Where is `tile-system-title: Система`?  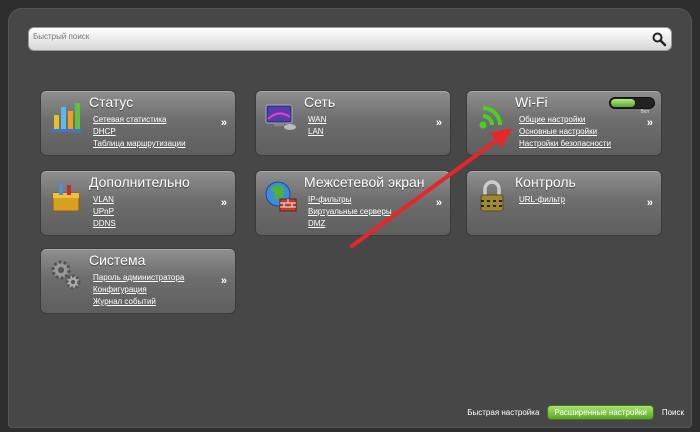
tile-system-title: Система is located at coordinates (117, 260).